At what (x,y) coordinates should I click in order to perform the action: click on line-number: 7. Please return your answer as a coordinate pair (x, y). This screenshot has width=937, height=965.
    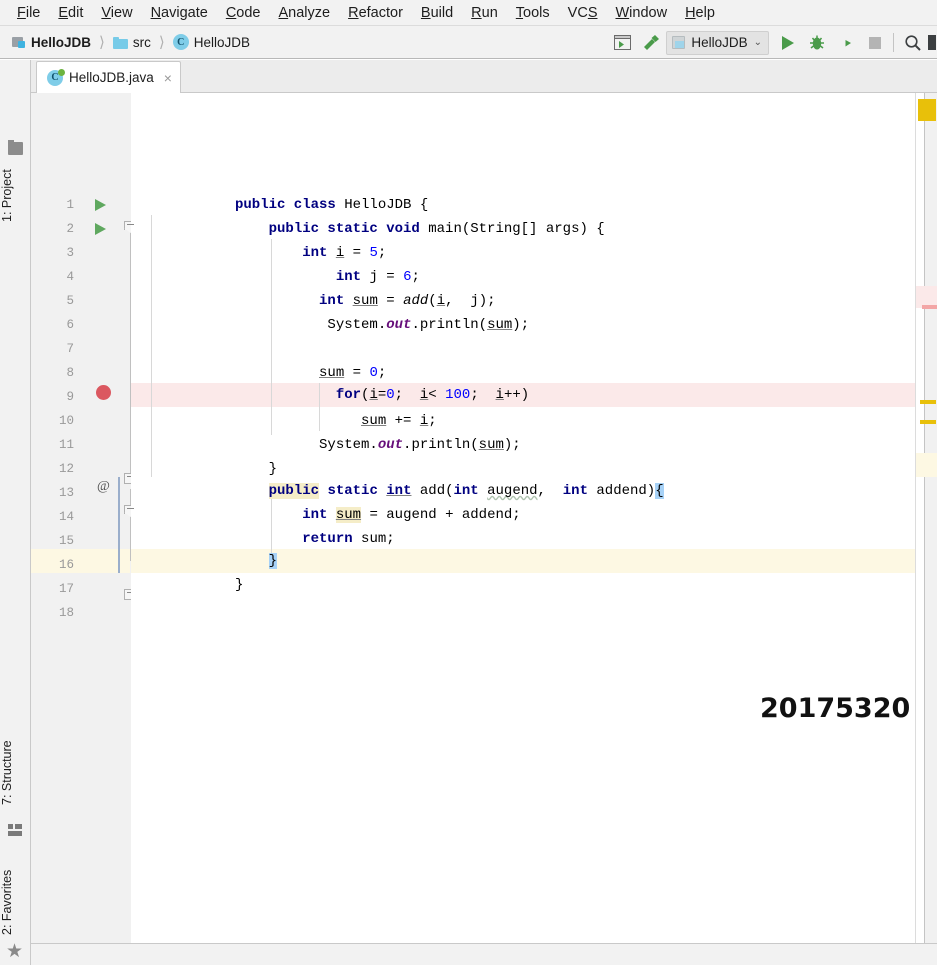
    Looking at the image, I should click on (70, 349).